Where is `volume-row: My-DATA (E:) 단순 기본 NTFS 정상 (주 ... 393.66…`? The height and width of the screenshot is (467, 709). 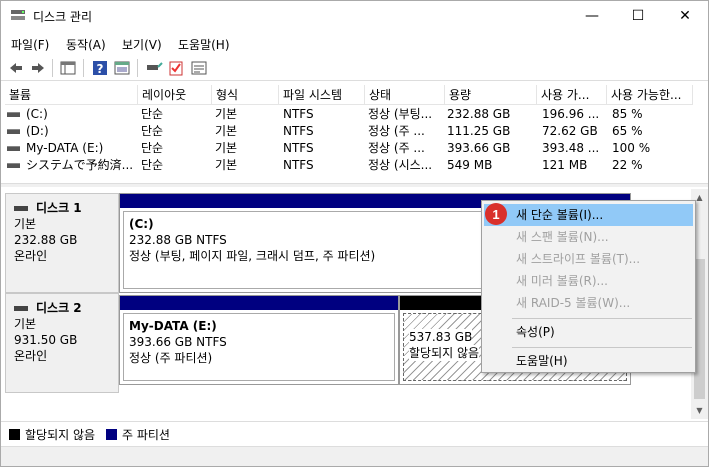
volume-row: My-DATA (E:) 단순 기본 NTFS 정상 (주 ... 393.66… is located at coordinates (349, 148).